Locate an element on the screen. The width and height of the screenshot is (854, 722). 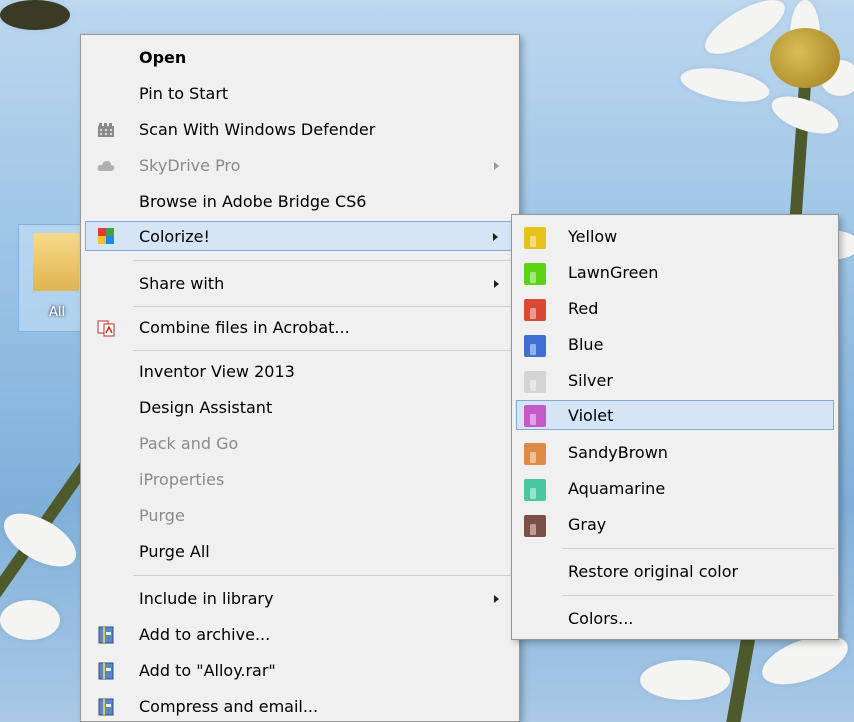
folder-icon is located at coordinates (56, 262).